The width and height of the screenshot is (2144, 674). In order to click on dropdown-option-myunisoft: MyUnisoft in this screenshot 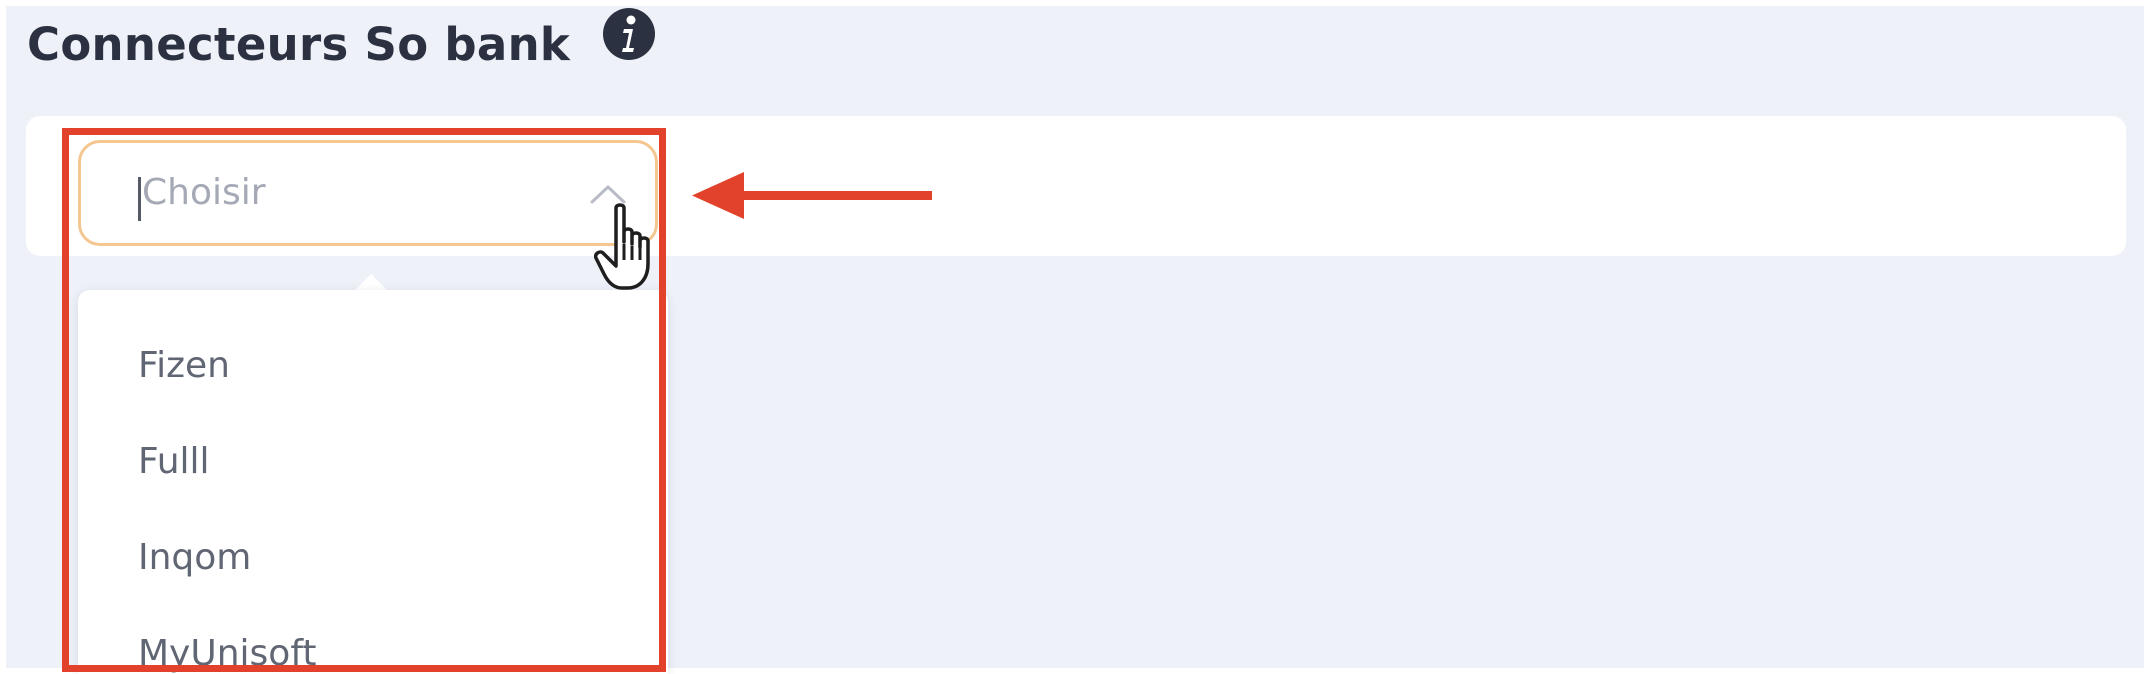, I will do `click(227, 649)`.